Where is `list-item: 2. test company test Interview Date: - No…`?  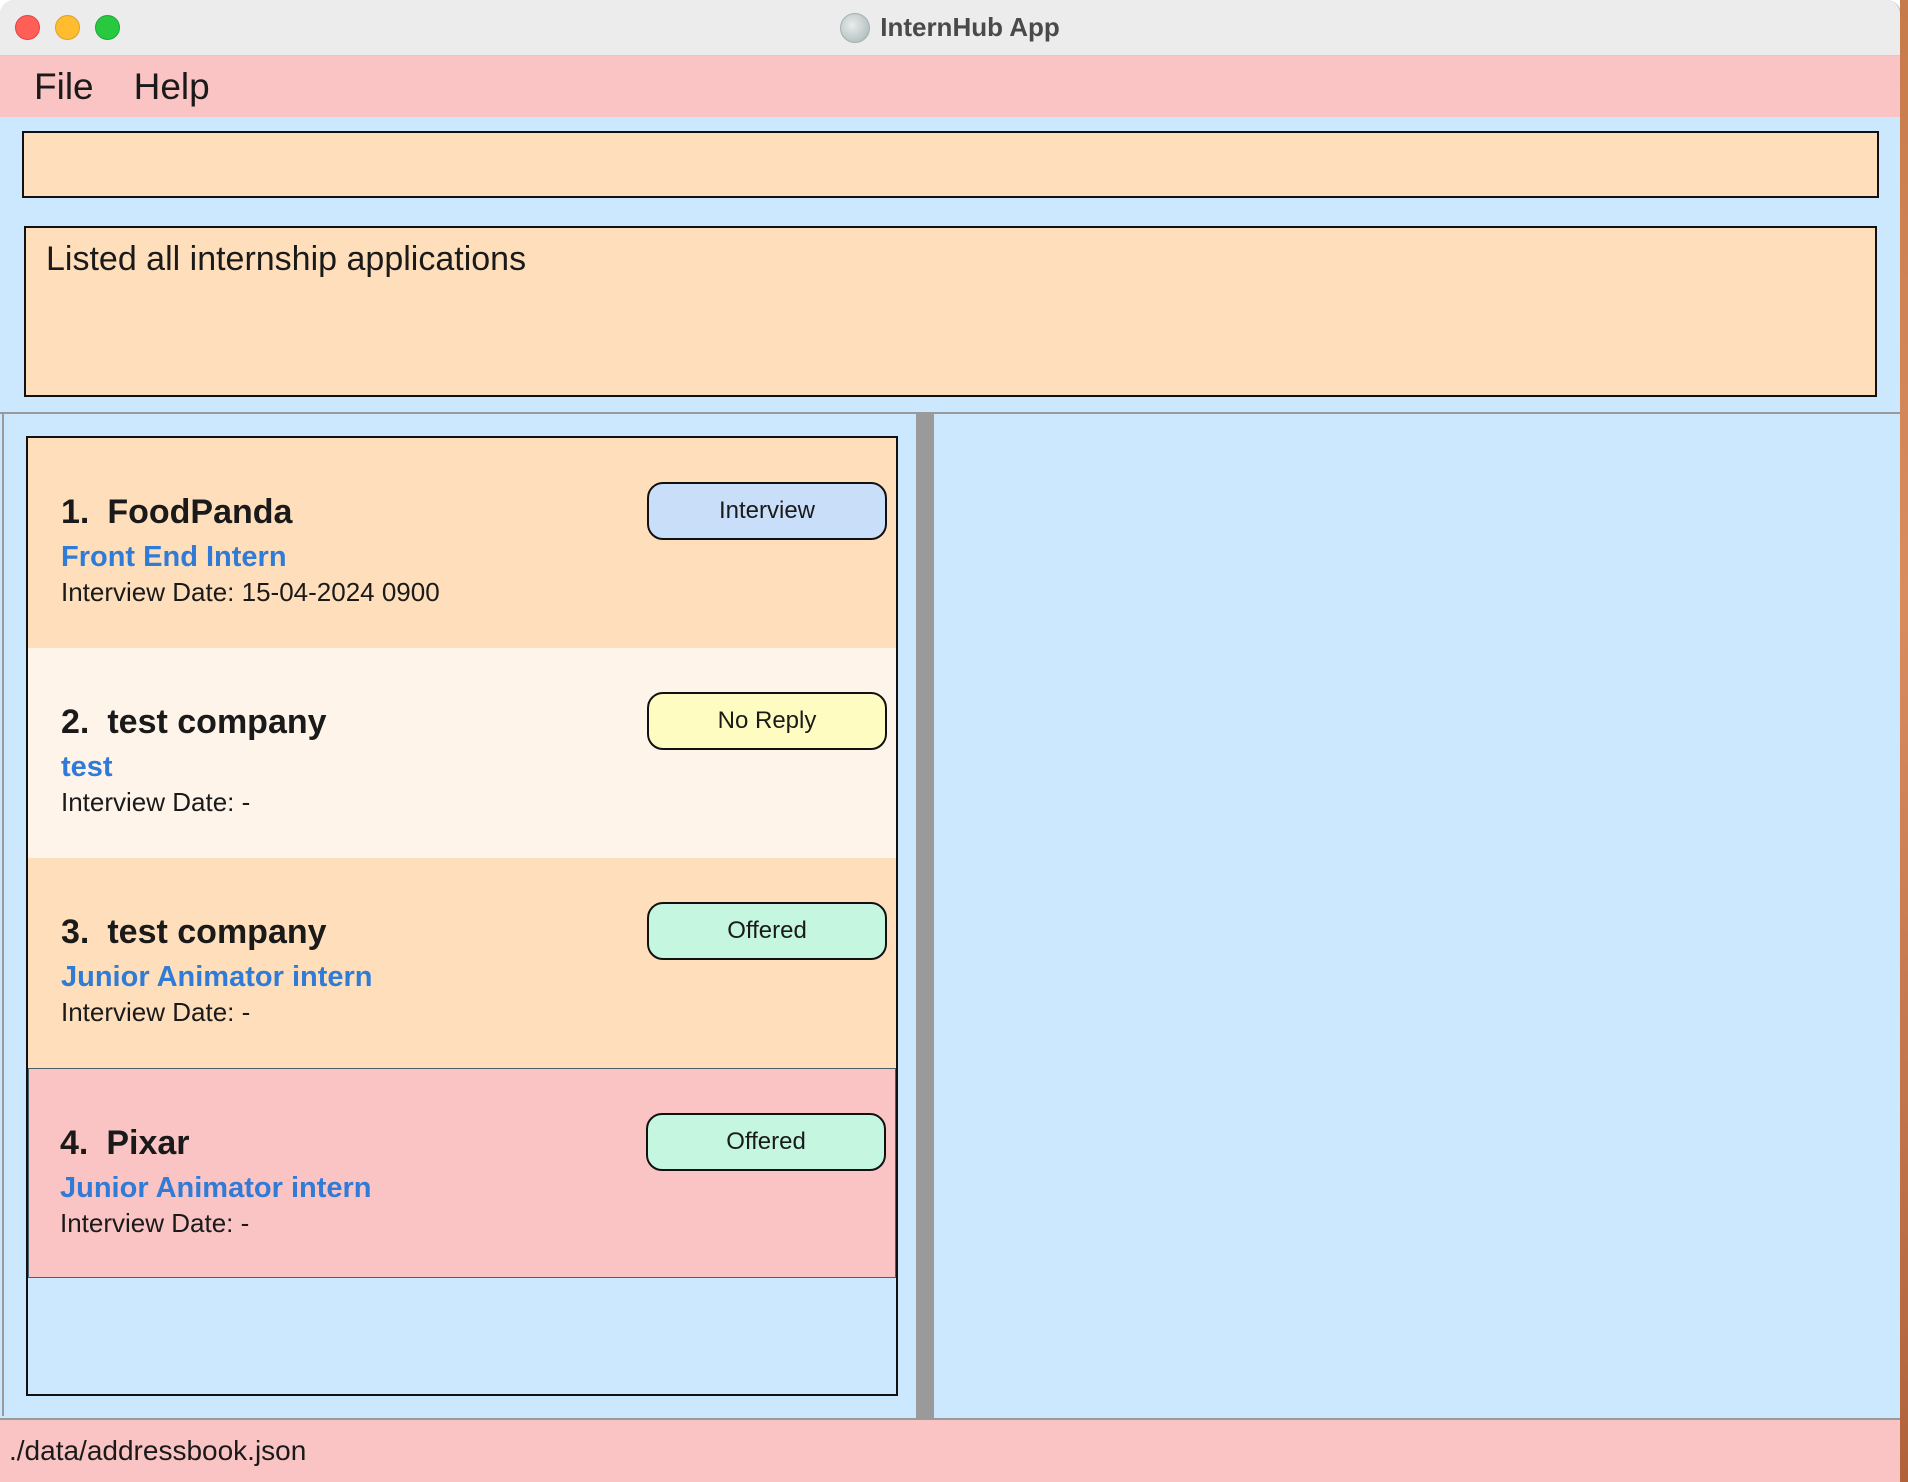
list-item: 2. test company test Interview Date: - No… is located at coordinates (462, 753).